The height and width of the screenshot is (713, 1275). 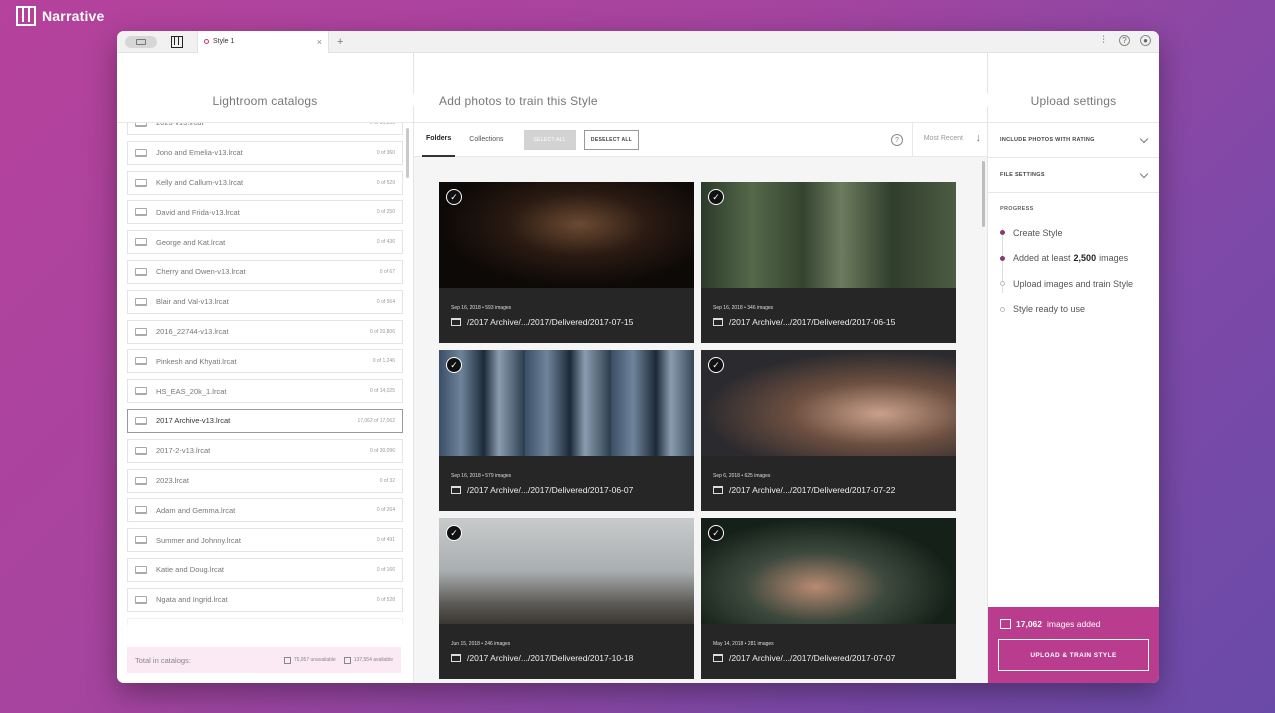 What do you see at coordinates (224, 41) in the screenshot?
I see `tab-label: Style 1` at bounding box center [224, 41].